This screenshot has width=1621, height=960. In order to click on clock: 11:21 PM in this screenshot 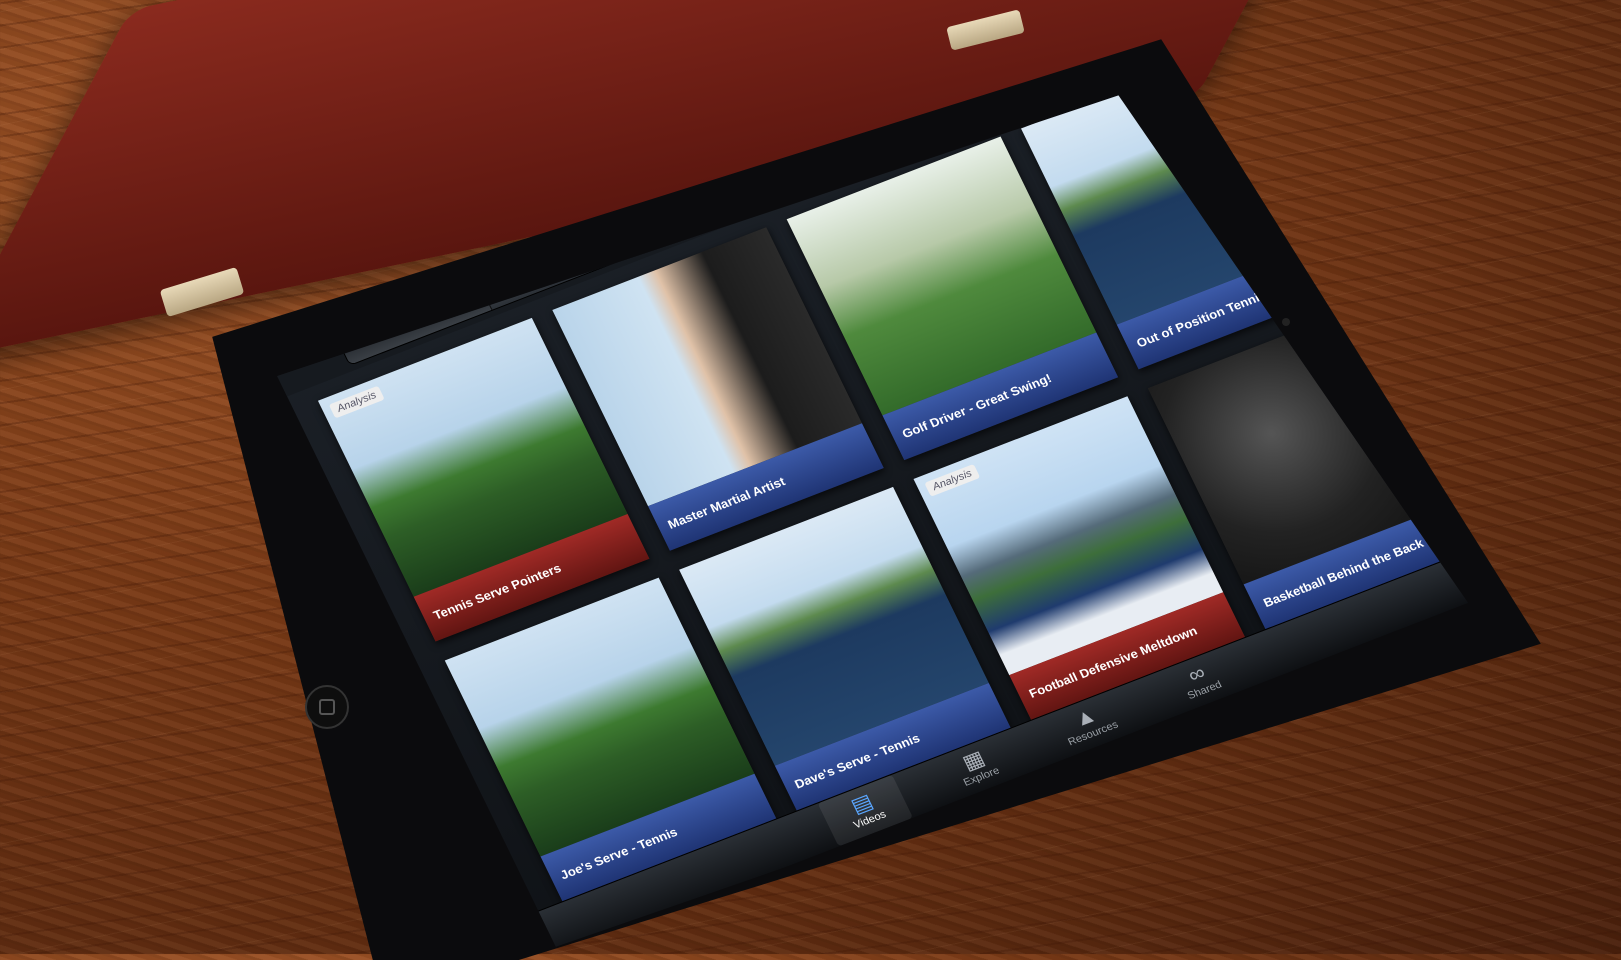, I will do `click(717, 127)`.